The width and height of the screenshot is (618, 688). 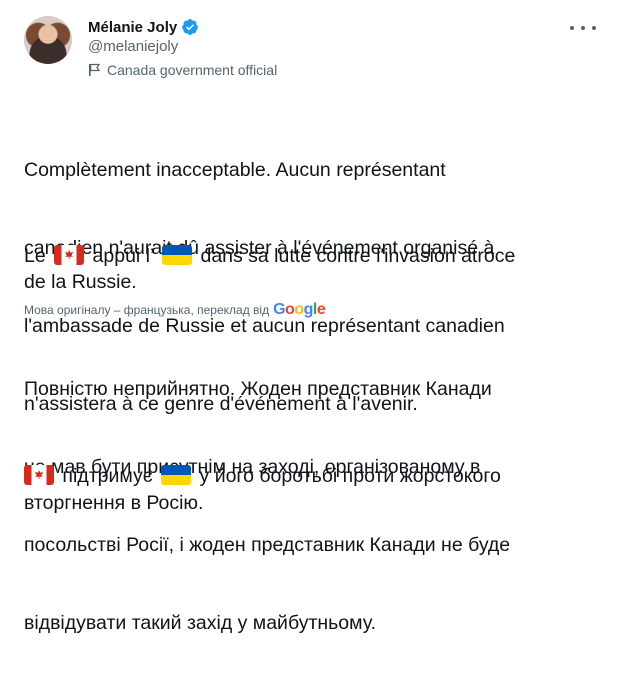 What do you see at coordinates (114, 503) in the screenshot?
I see `translated-flag-line-2: вторгнення в Росію.` at bounding box center [114, 503].